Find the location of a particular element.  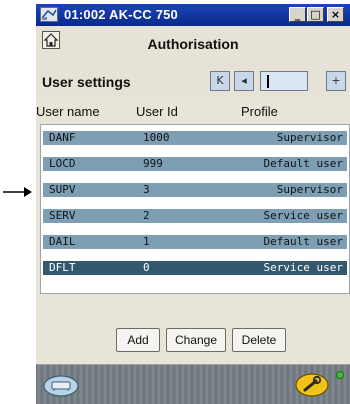

first-label: K is located at coordinates (220, 80).